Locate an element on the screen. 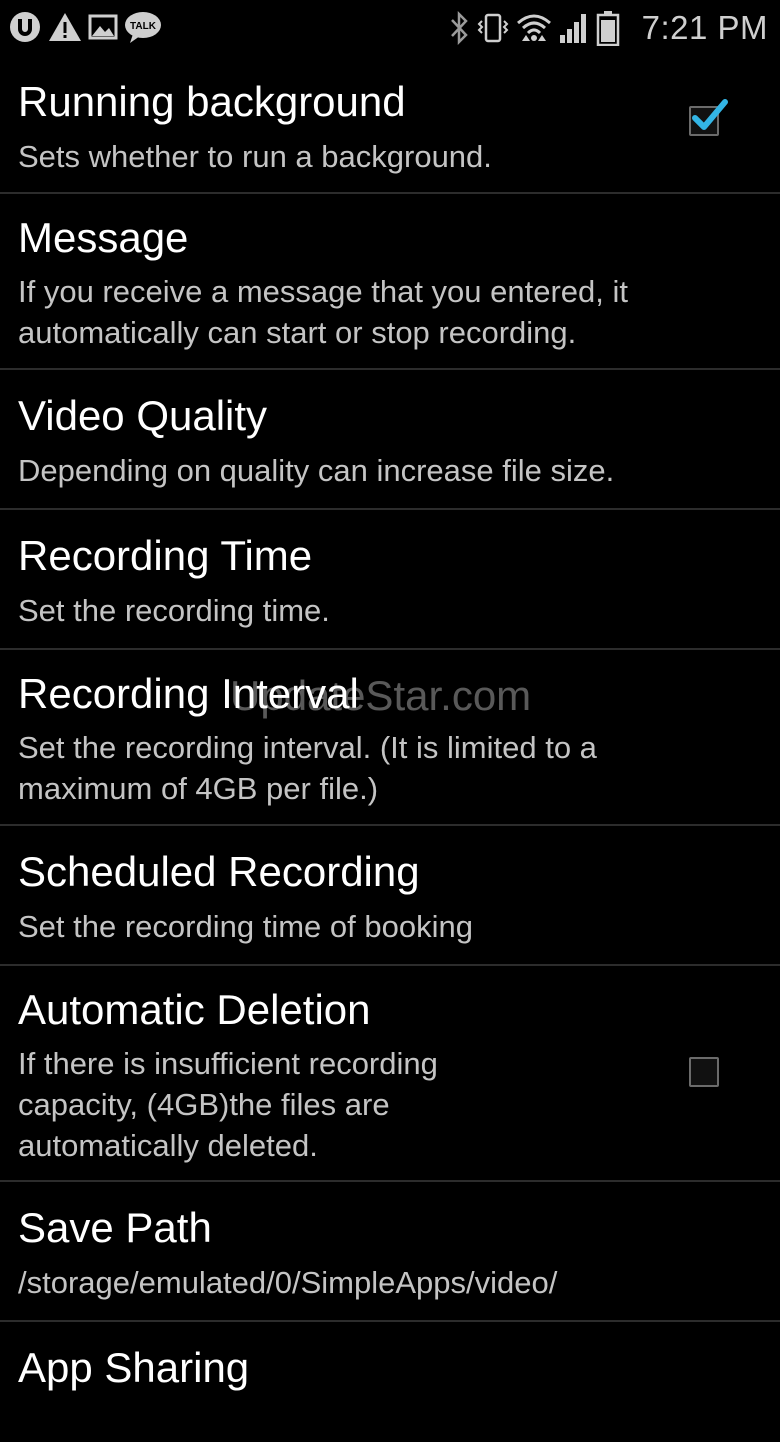 This screenshot has width=780, height=1442. pref-title: Running background is located at coordinates (212, 101).